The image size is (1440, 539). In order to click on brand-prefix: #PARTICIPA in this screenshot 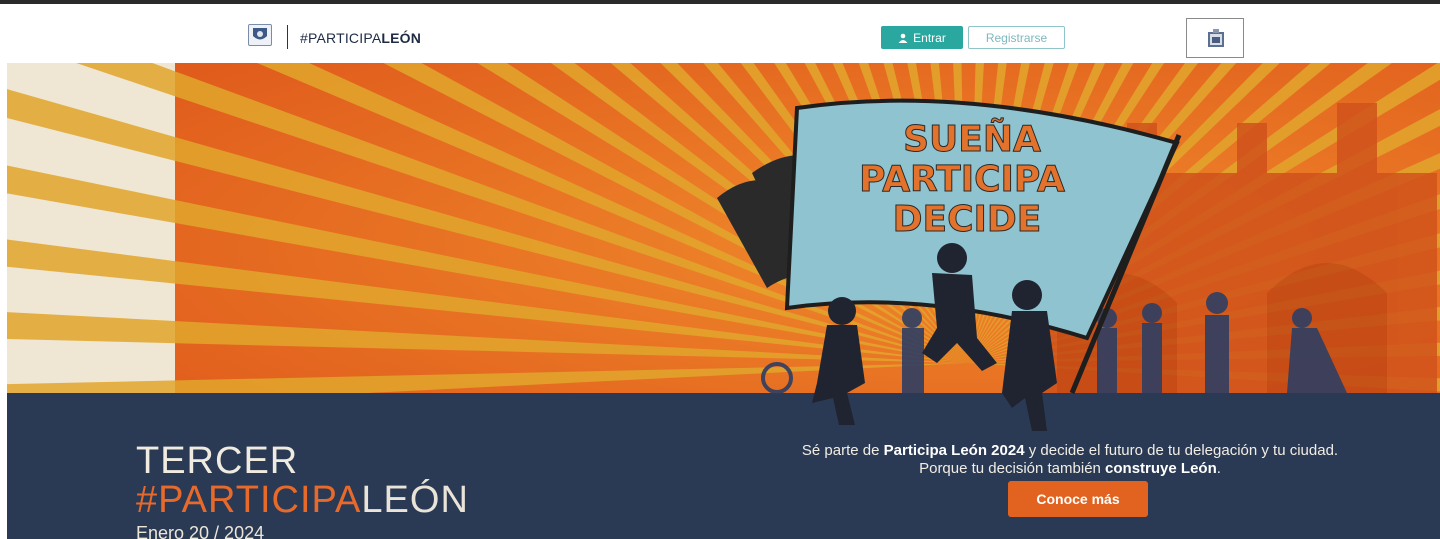, I will do `click(341, 38)`.